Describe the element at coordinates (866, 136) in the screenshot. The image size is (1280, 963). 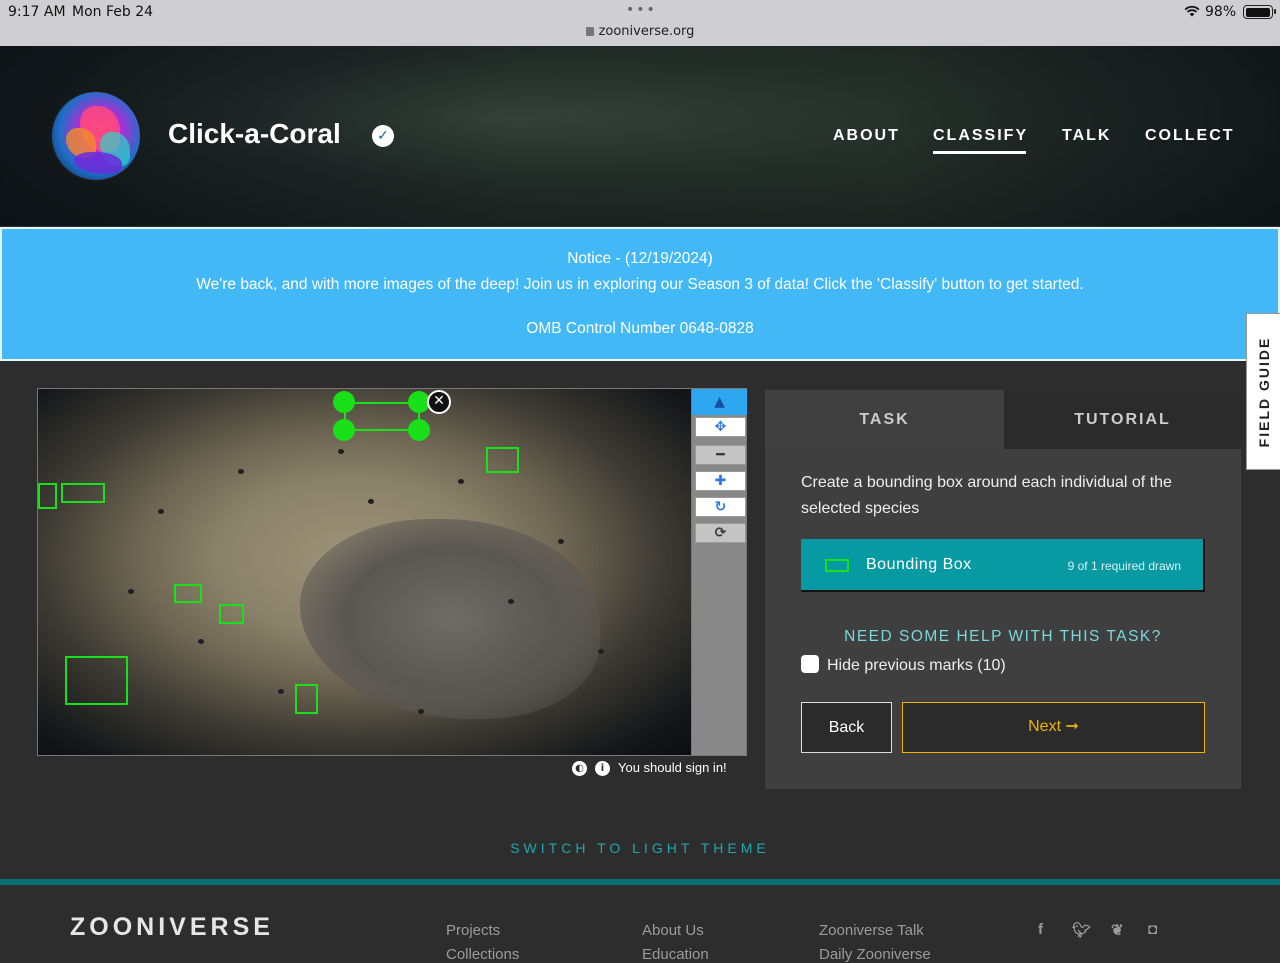
I see `nav-about: ABOUT` at that location.